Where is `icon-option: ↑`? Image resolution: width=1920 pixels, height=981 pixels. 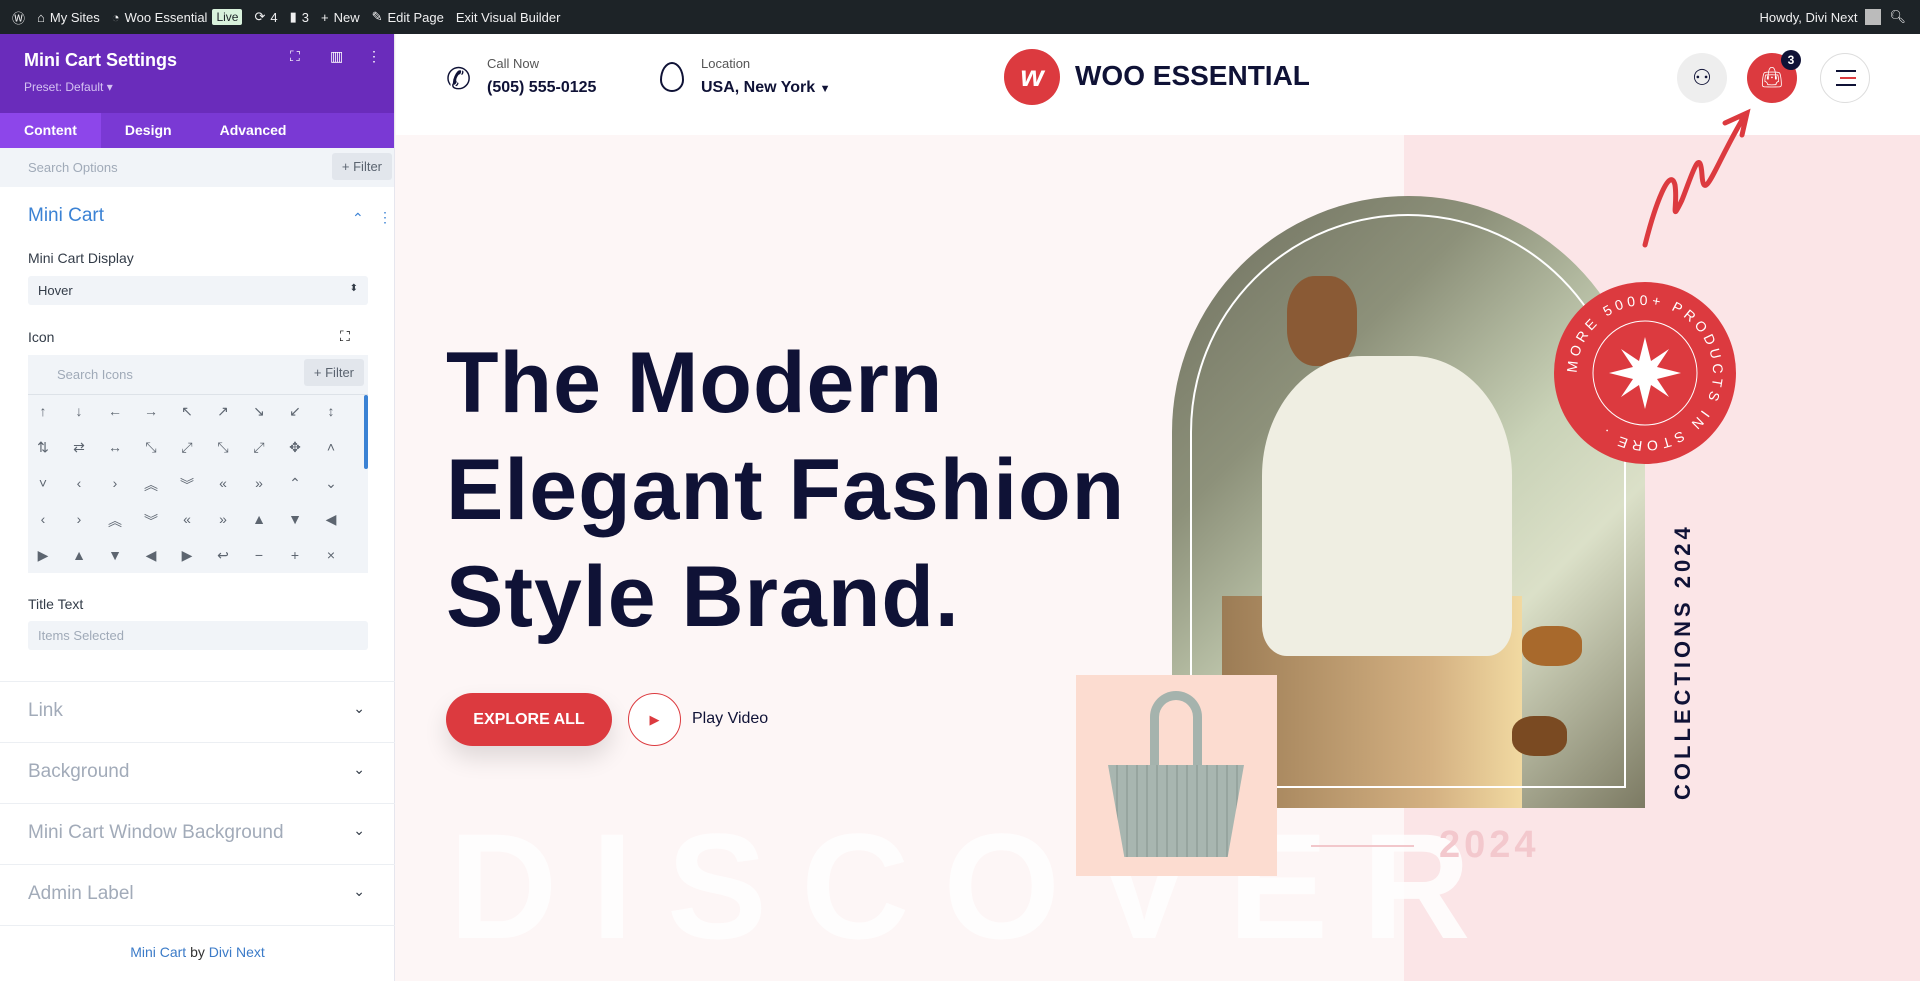
icon-option: ↑ is located at coordinates (43, 411).